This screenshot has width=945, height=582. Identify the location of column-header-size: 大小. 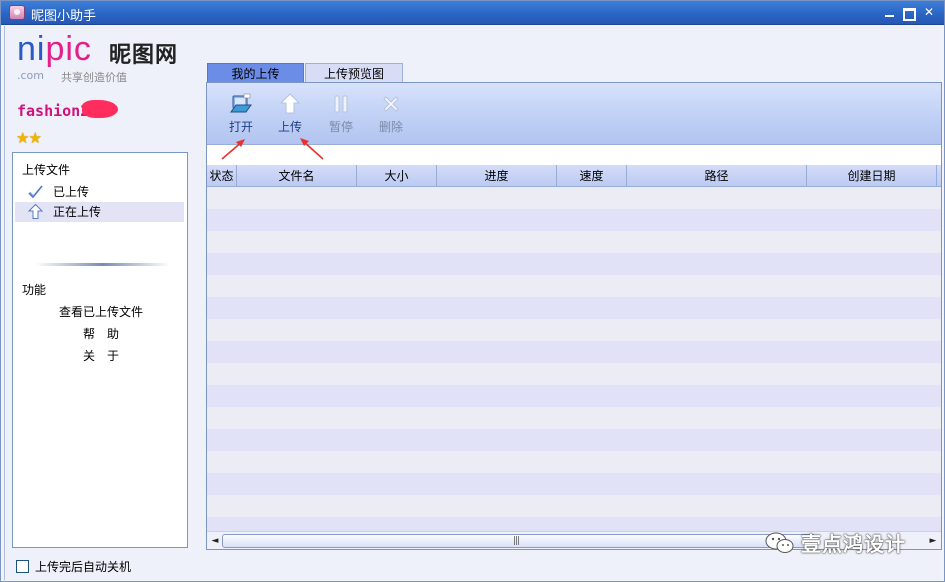
(397, 176).